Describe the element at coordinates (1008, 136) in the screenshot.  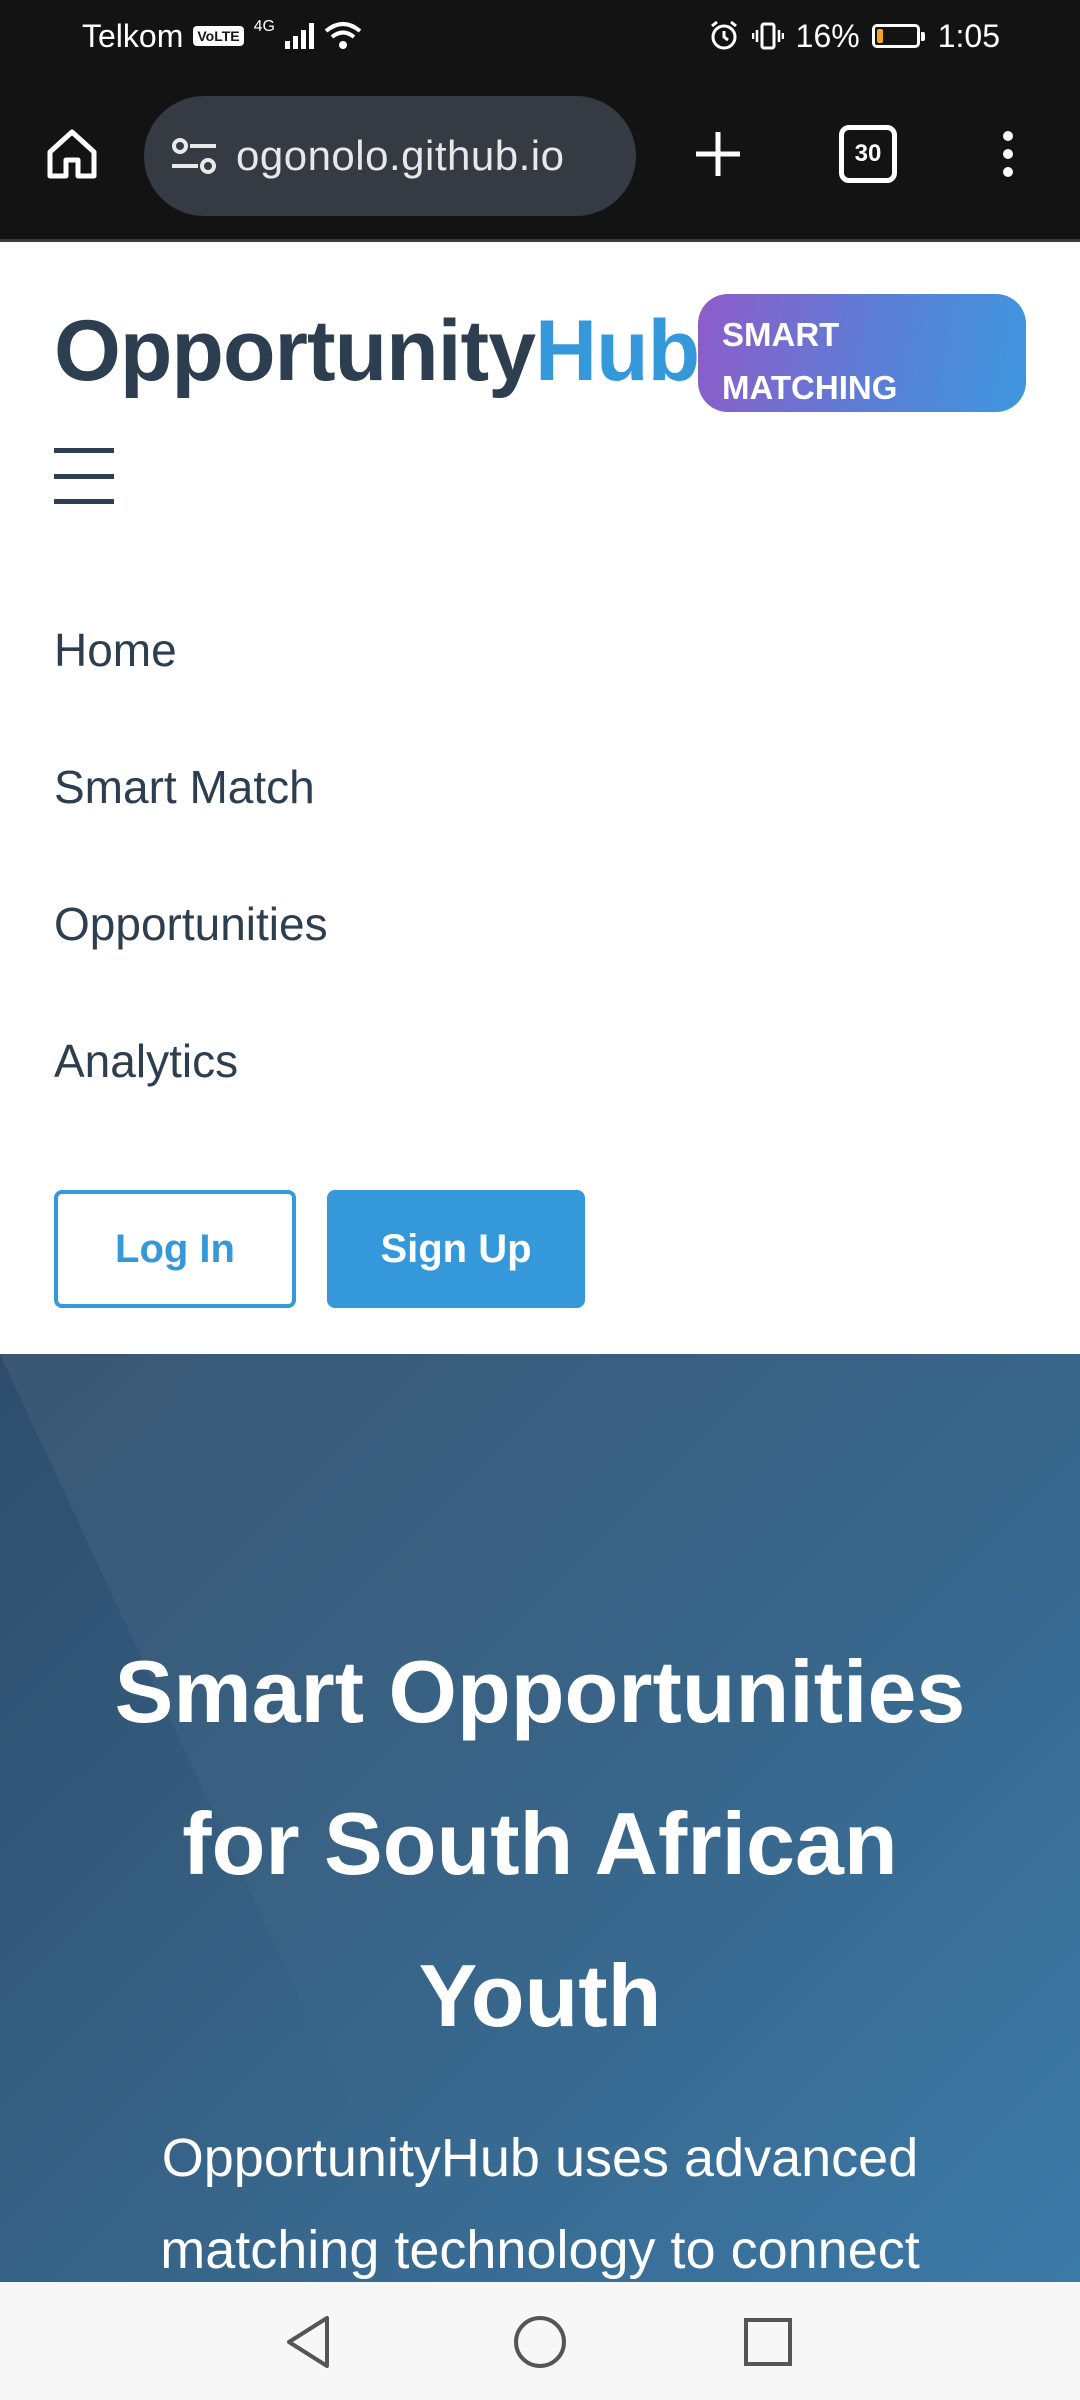
I see `more-menu-icon` at that location.